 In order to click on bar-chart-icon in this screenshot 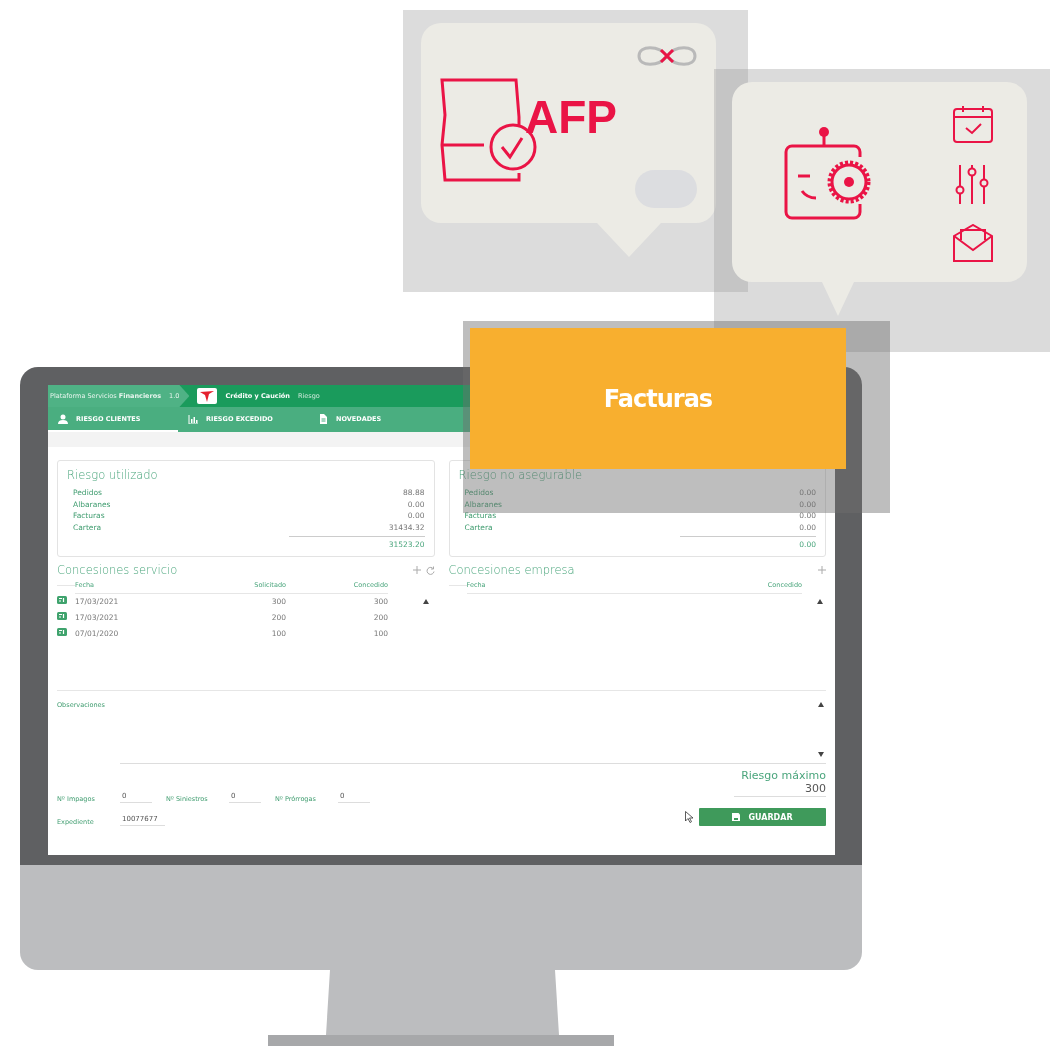, I will do `click(193, 418)`.